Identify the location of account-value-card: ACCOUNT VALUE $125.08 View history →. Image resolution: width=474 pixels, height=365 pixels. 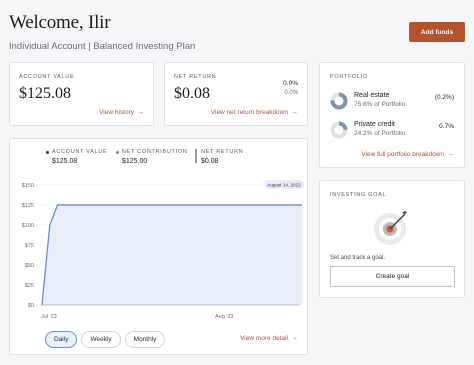
(81, 94).